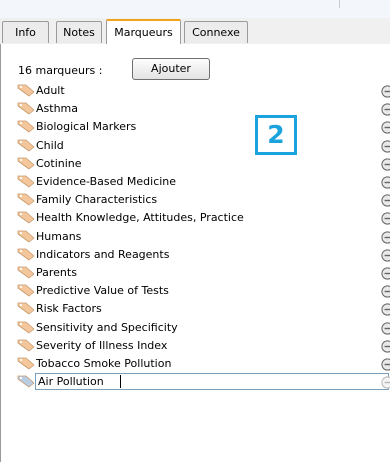 The width and height of the screenshot is (390, 462). What do you see at coordinates (57, 108) in the screenshot?
I see `tag-label: Asthma` at bounding box center [57, 108].